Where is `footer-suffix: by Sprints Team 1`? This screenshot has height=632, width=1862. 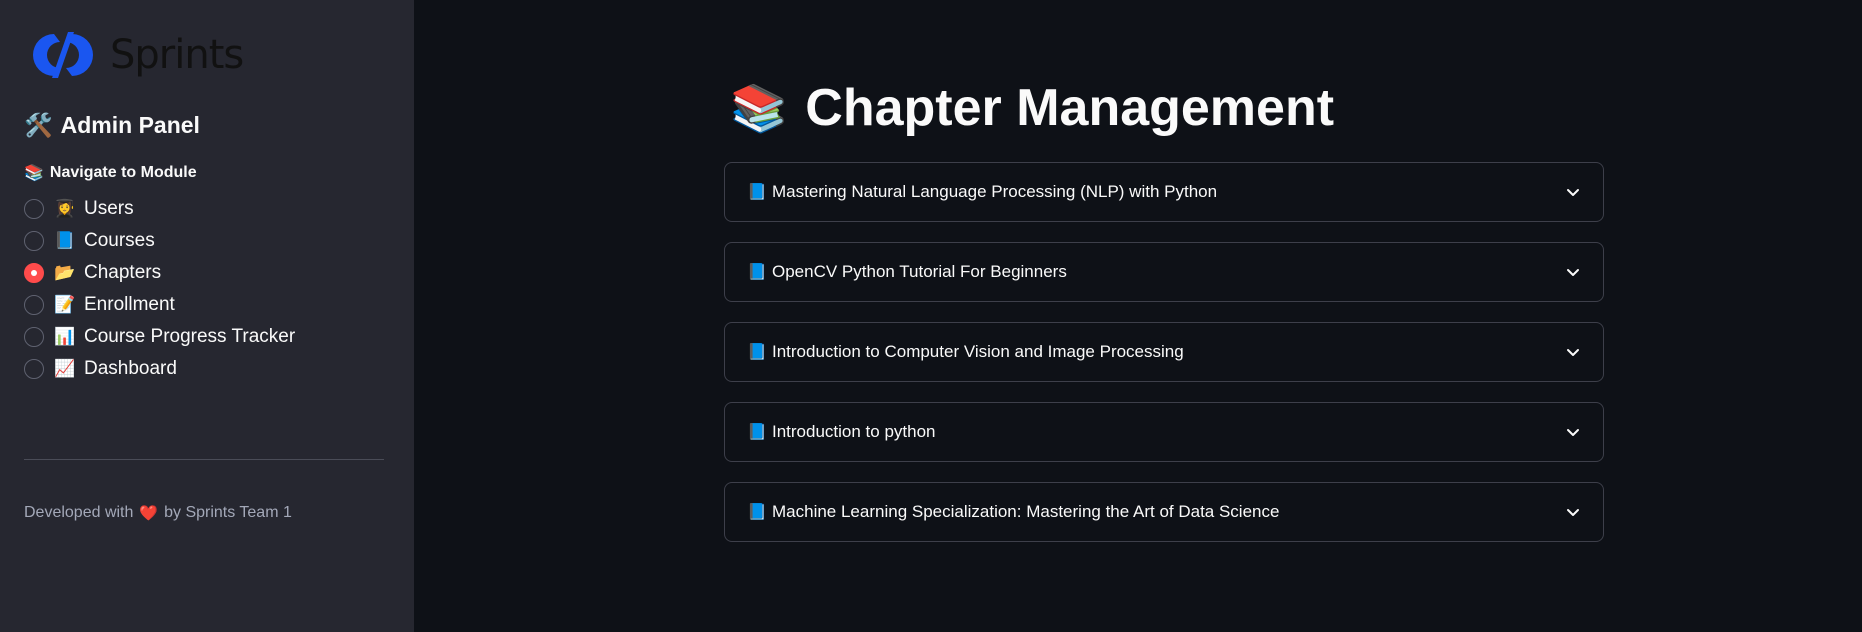 footer-suffix: by Sprints Team 1 is located at coordinates (228, 512).